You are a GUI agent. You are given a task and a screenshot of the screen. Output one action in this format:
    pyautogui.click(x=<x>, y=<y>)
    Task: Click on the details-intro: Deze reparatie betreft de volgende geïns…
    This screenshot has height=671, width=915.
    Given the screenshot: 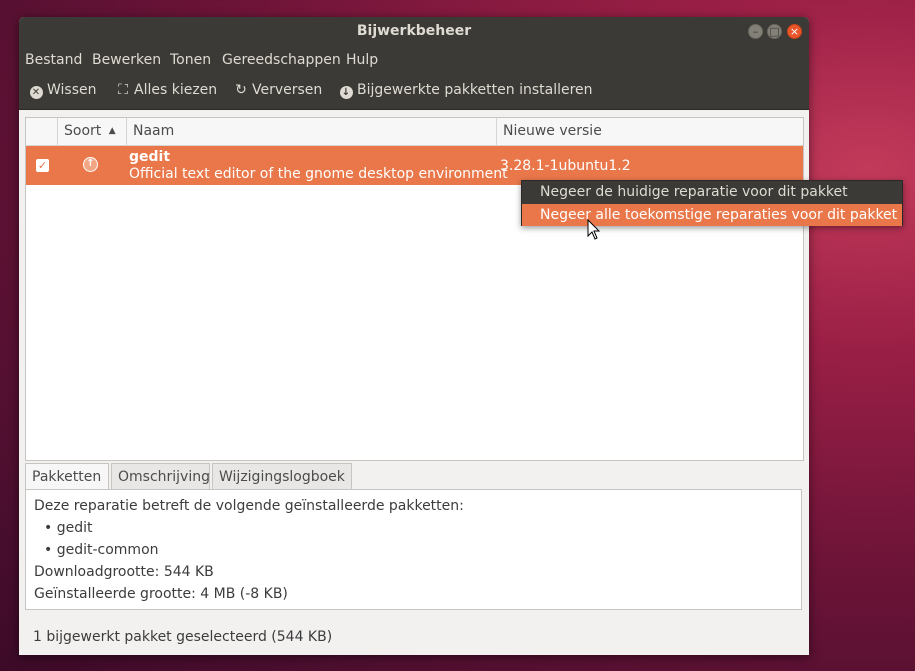 What is the action you would take?
    pyautogui.click(x=249, y=506)
    